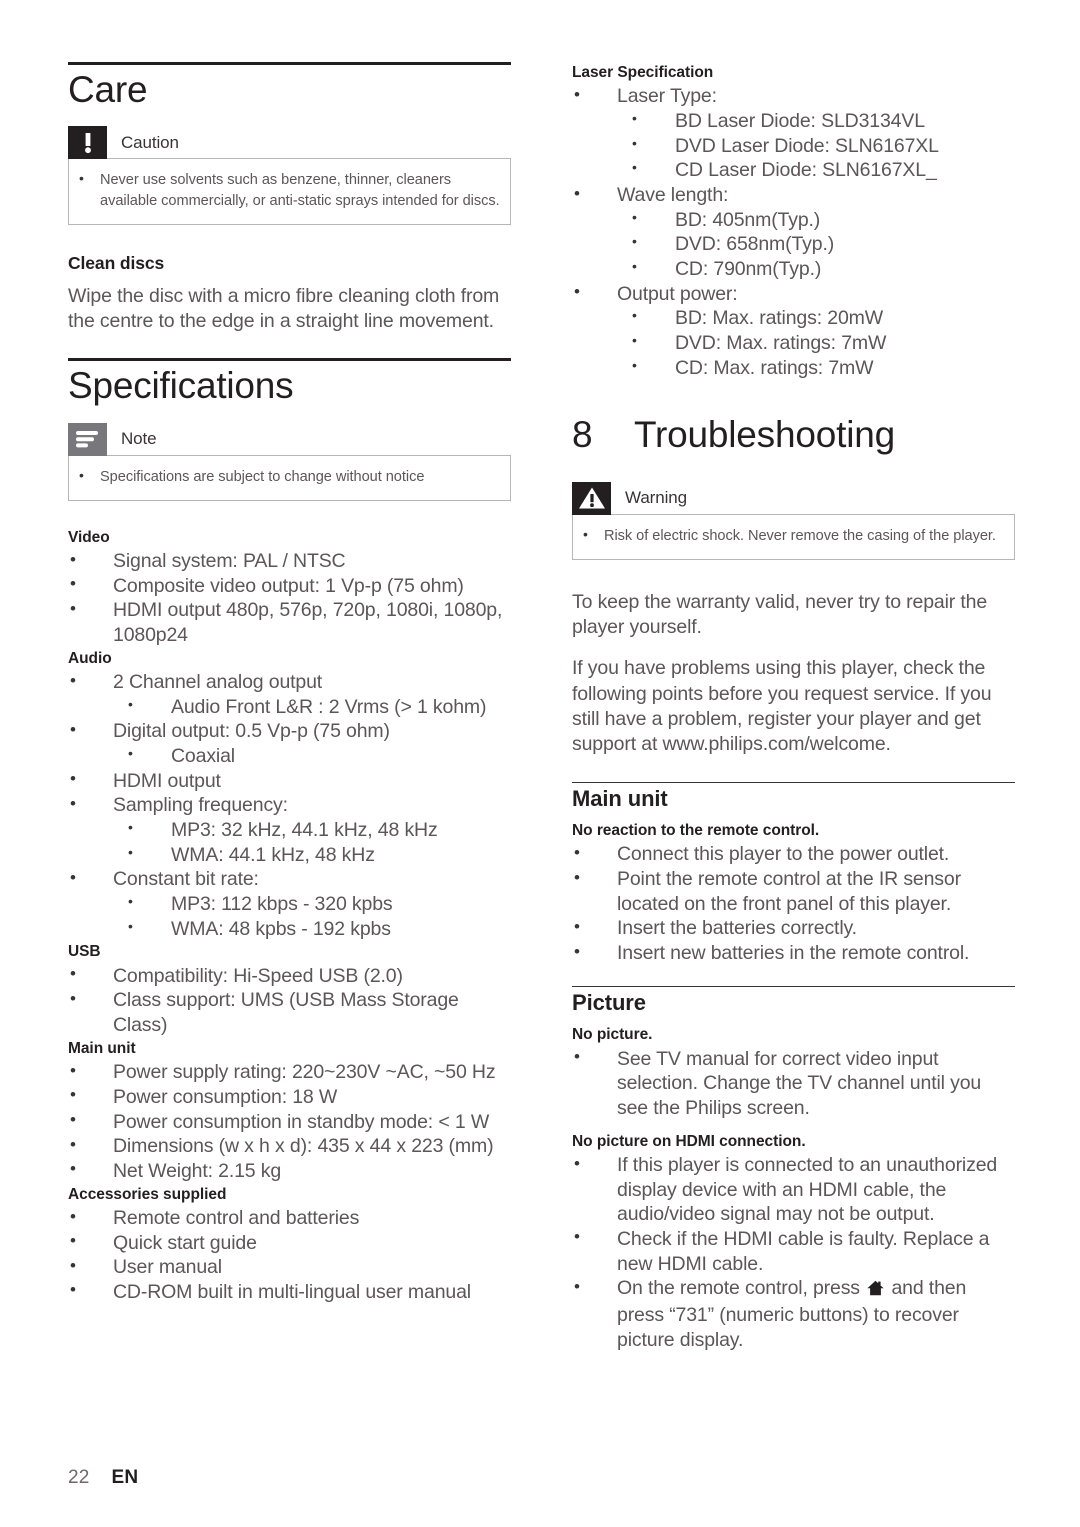 The image size is (1080, 1527). What do you see at coordinates (793, 928) in the screenshot?
I see `list-item: Insert the batteries correctly.` at bounding box center [793, 928].